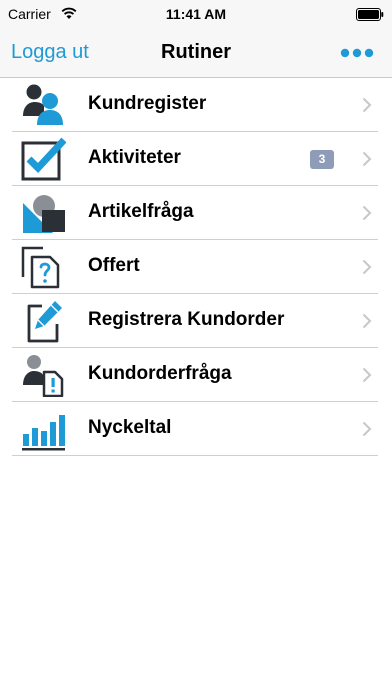  Describe the element at coordinates (196, 213) in the screenshot. I see `menu-item-artikelfraga: Artikelfråga` at that location.